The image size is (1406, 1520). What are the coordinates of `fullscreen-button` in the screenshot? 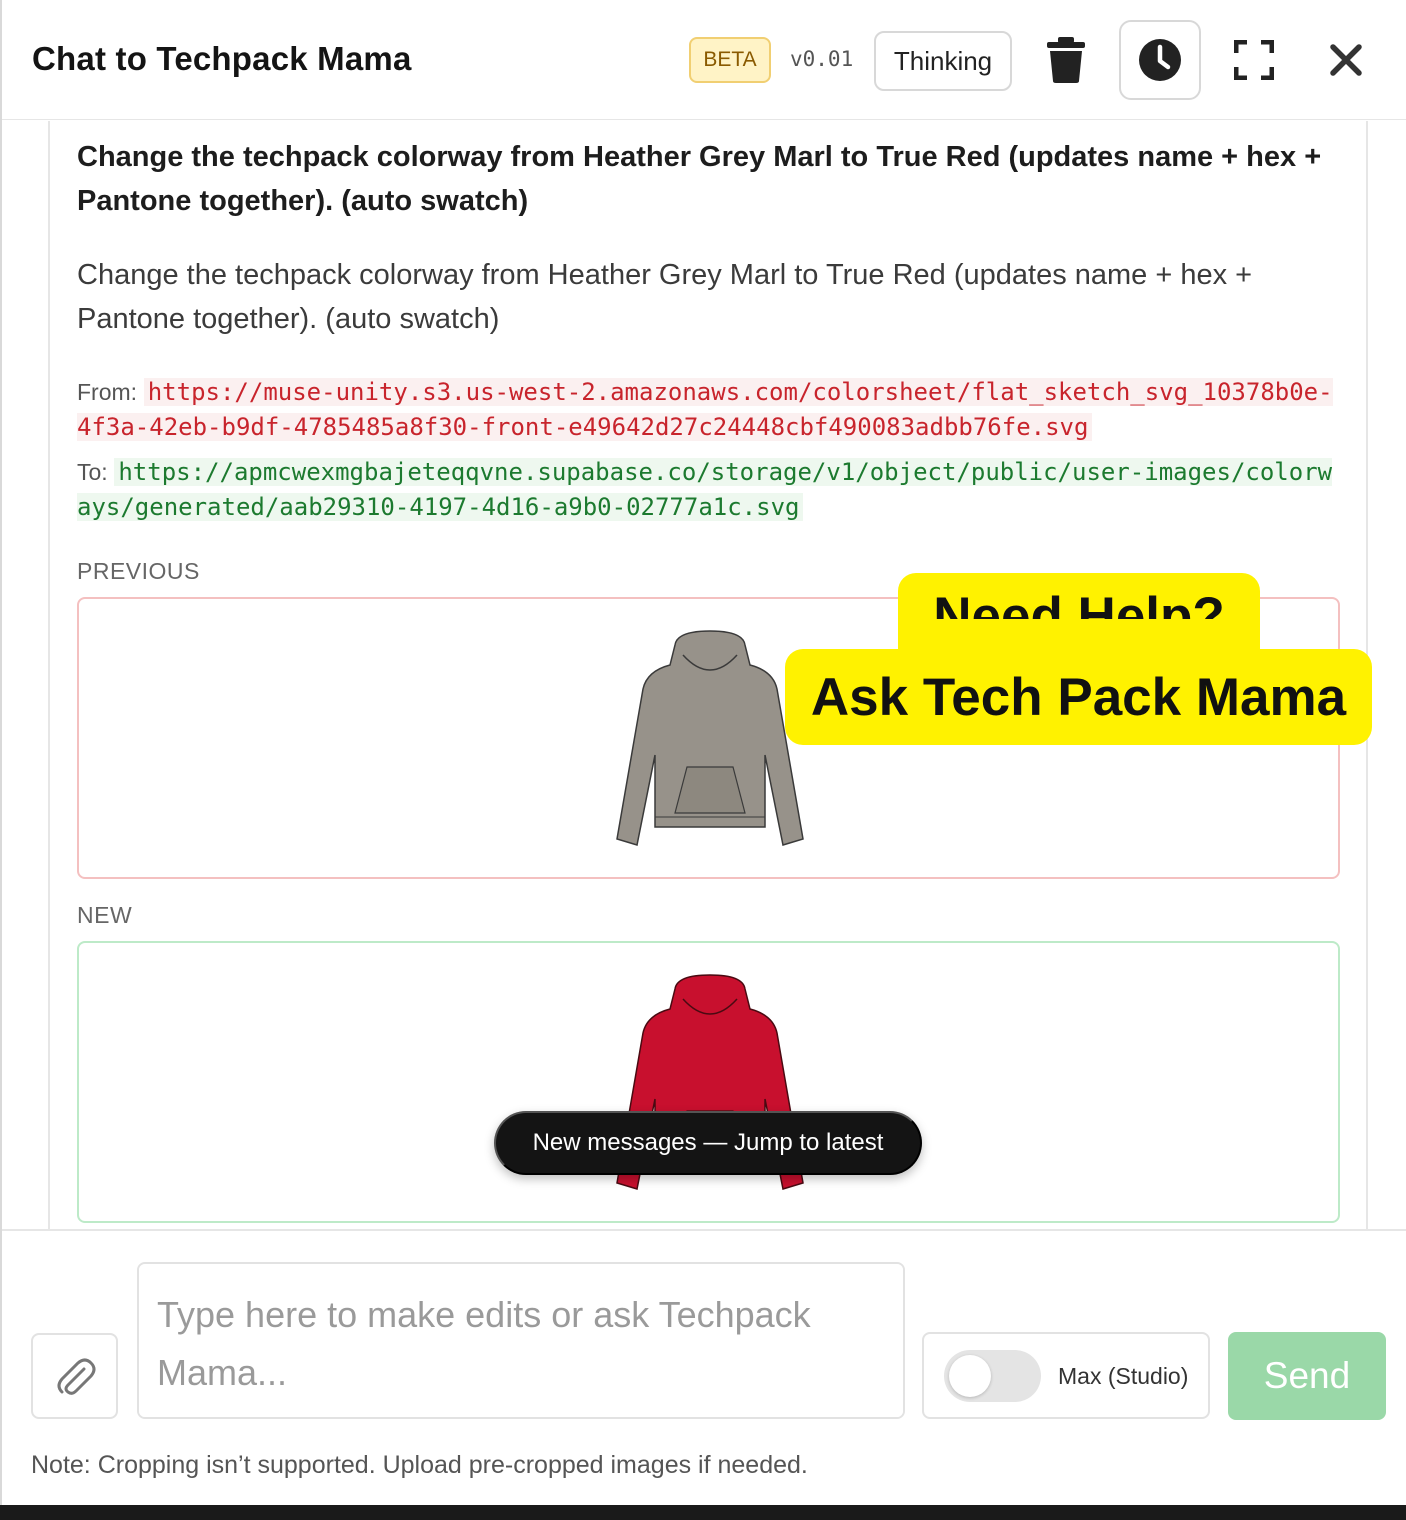 It's located at (1254, 60).